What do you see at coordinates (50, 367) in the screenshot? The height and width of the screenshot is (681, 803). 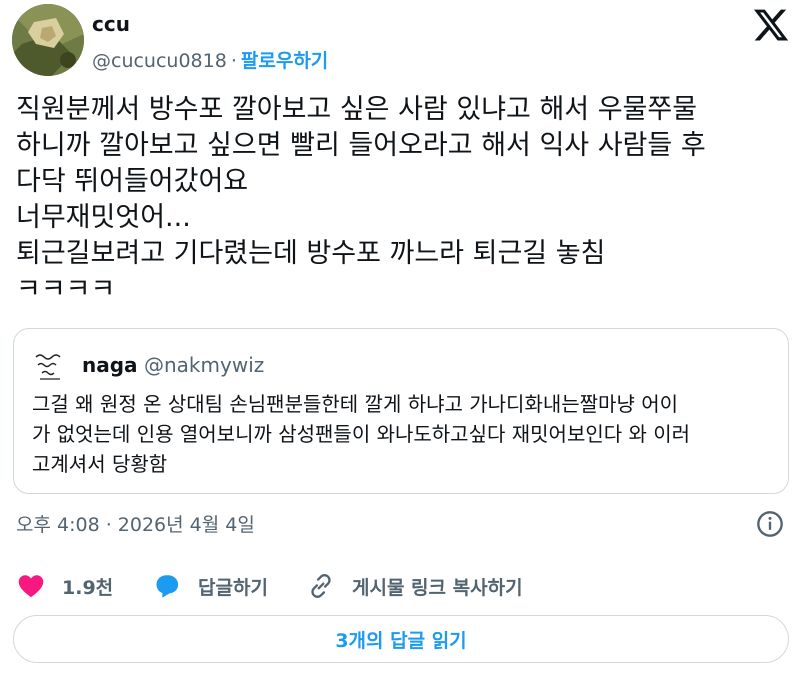 I see `quote-avatar` at bounding box center [50, 367].